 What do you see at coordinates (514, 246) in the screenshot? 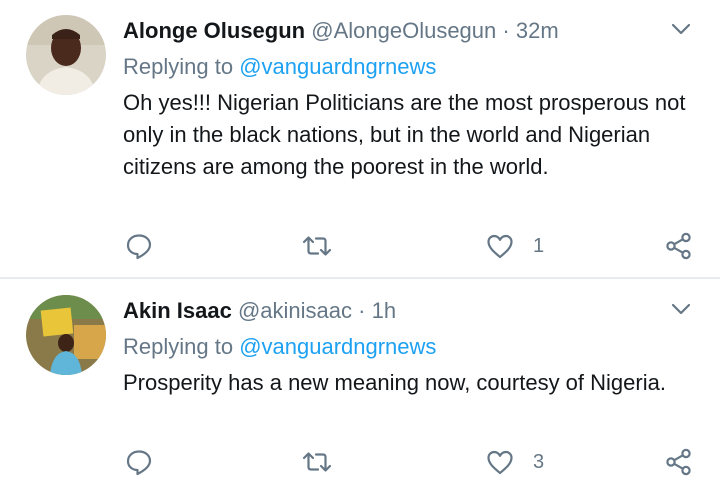
I see `like-button: 1` at bounding box center [514, 246].